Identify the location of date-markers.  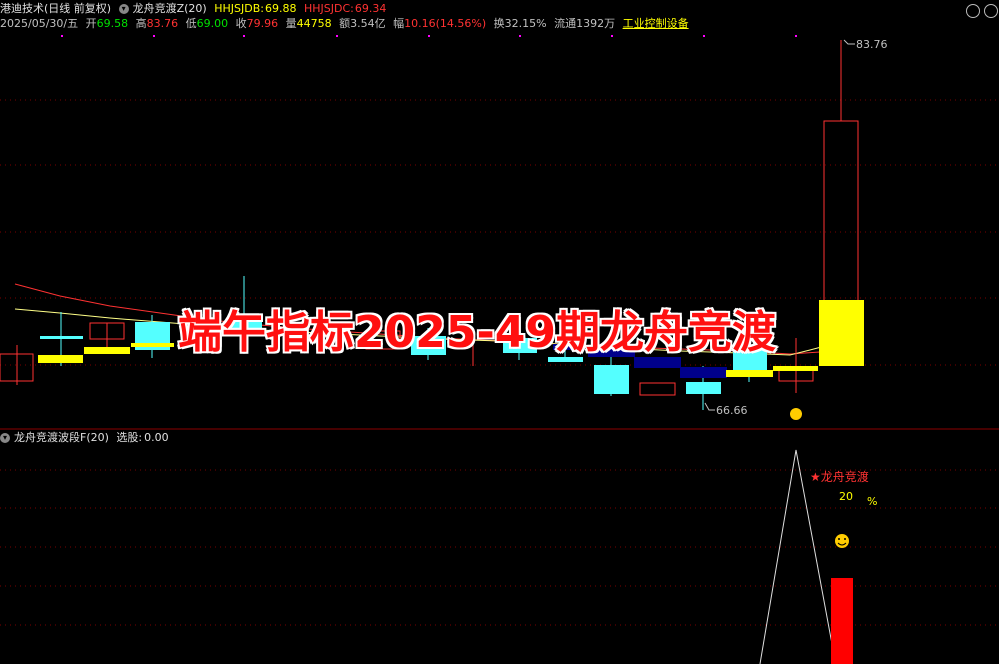
(429, 36).